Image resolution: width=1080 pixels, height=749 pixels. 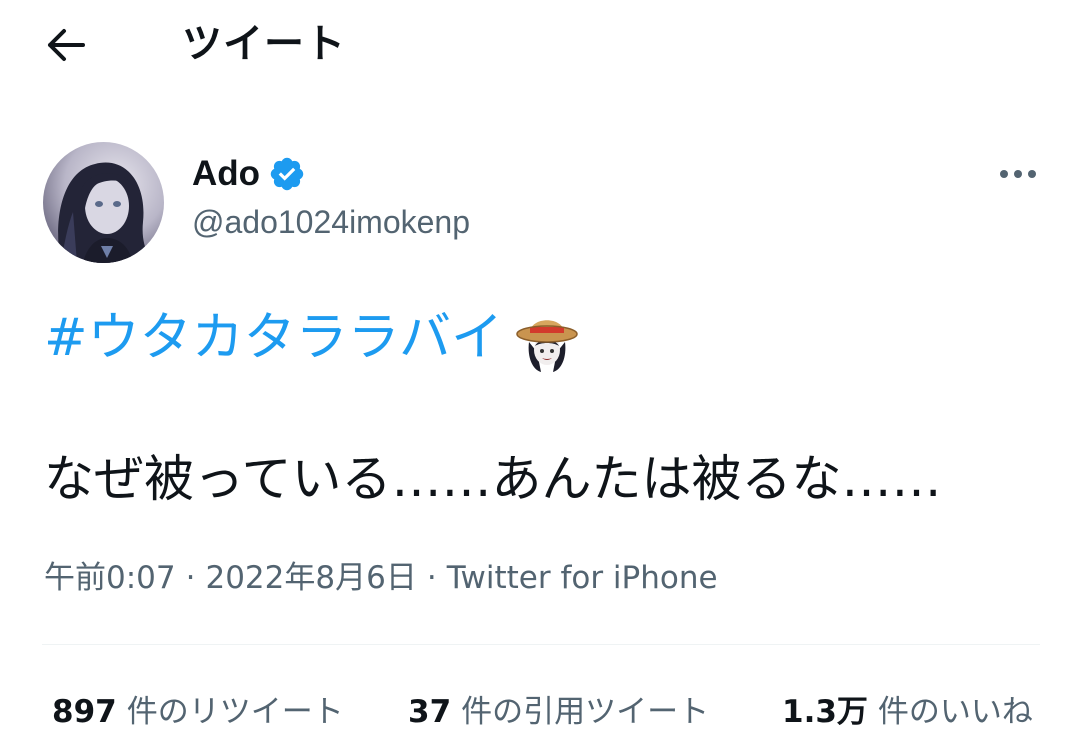 I want to click on likes-count: 1.3万, so click(x=825, y=712).